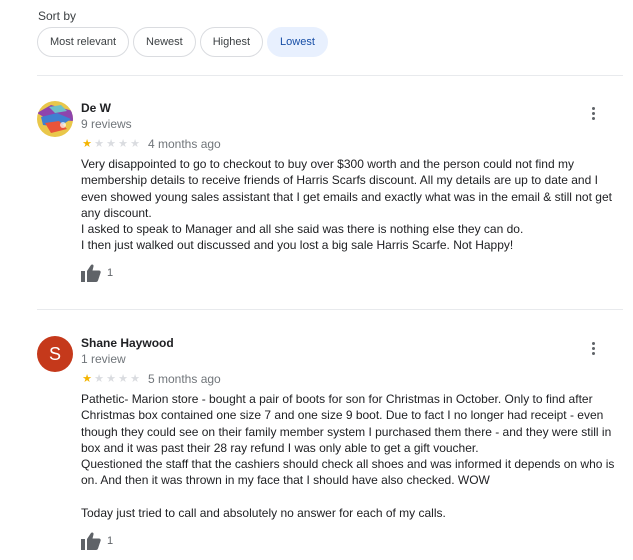  What do you see at coordinates (184, 379) in the screenshot?
I see `review-date: 5 months ago` at bounding box center [184, 379].